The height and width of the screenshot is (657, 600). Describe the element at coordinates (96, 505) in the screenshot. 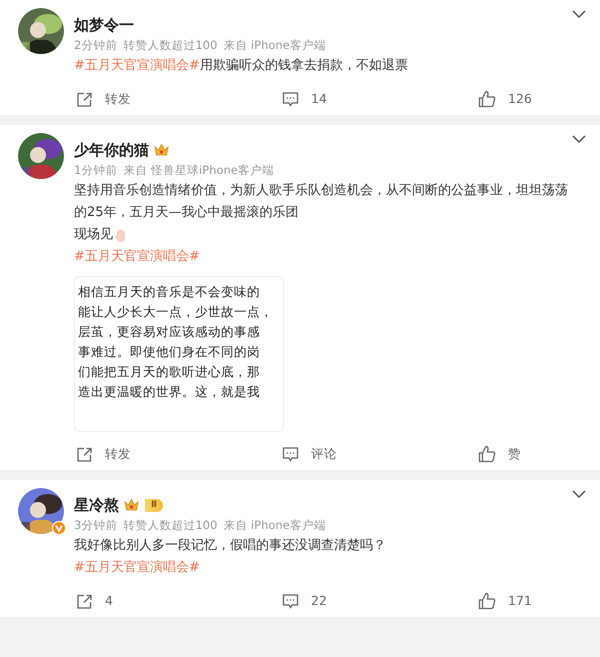

I see `user-name: 星冷熬` at that location.